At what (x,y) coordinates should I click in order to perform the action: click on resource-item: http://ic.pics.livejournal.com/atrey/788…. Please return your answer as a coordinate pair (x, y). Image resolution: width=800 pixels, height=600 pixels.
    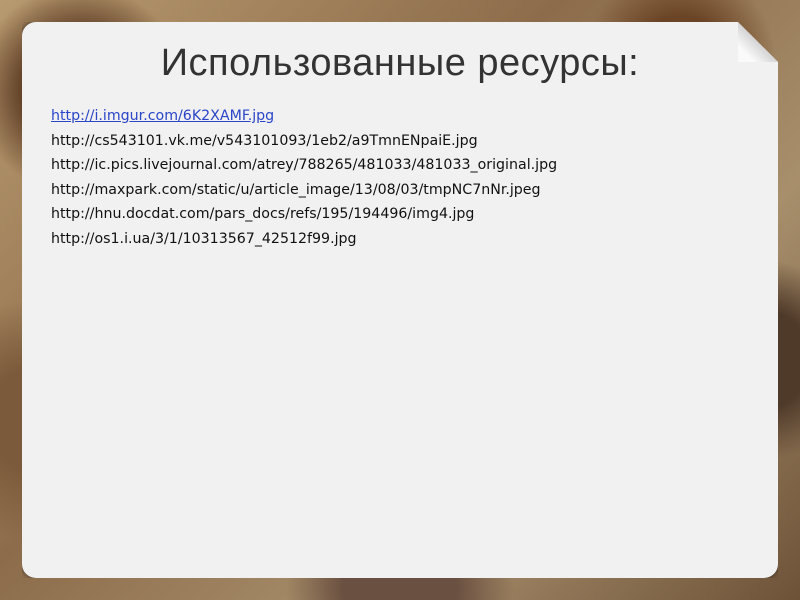
    Looking at the image, I should click on (304, 165).